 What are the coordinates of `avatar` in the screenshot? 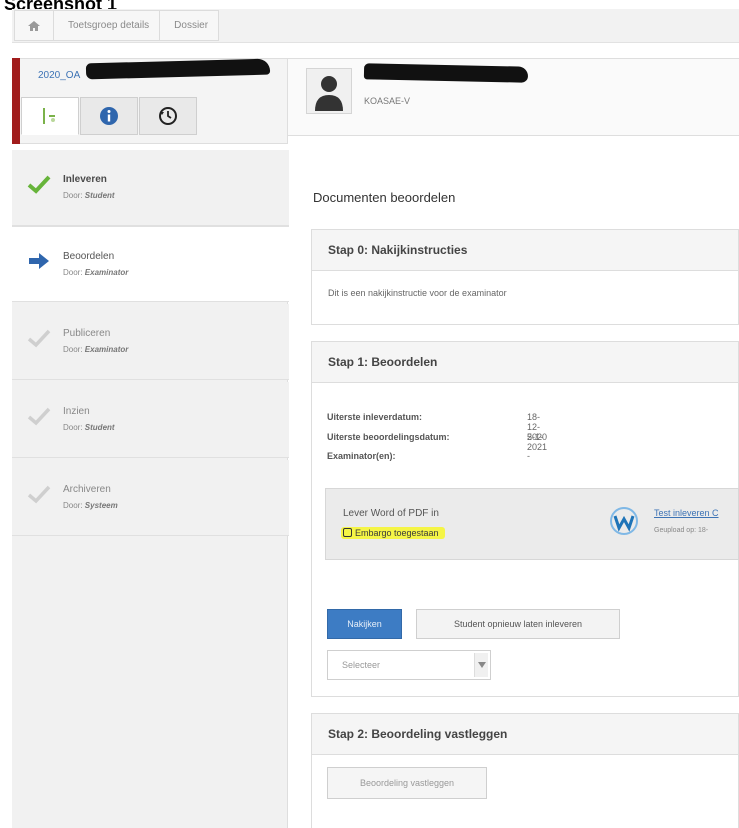 It's located at (329, 91).